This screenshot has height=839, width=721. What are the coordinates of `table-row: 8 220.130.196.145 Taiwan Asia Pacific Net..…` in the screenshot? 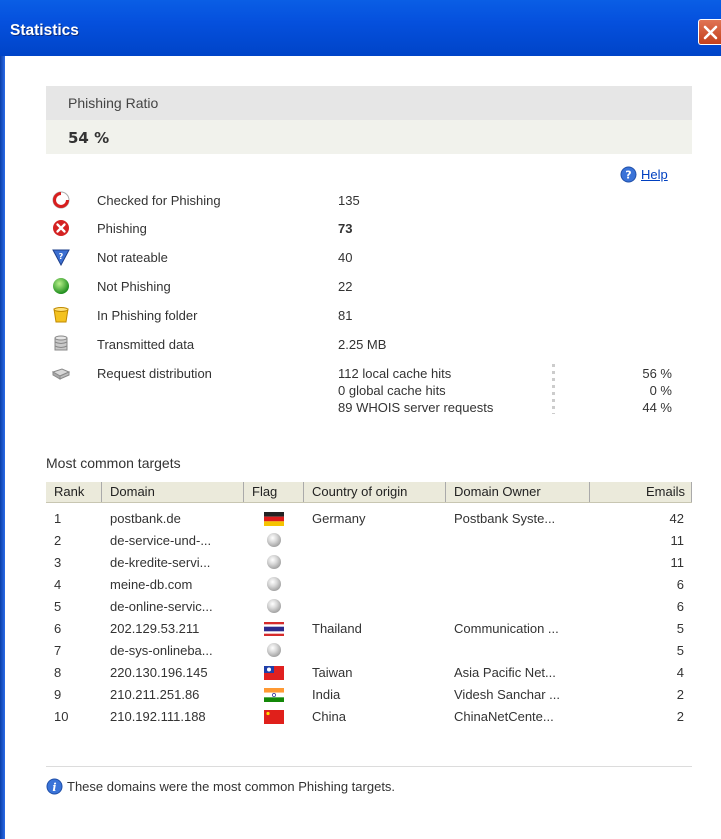 It's located at (369, 673).